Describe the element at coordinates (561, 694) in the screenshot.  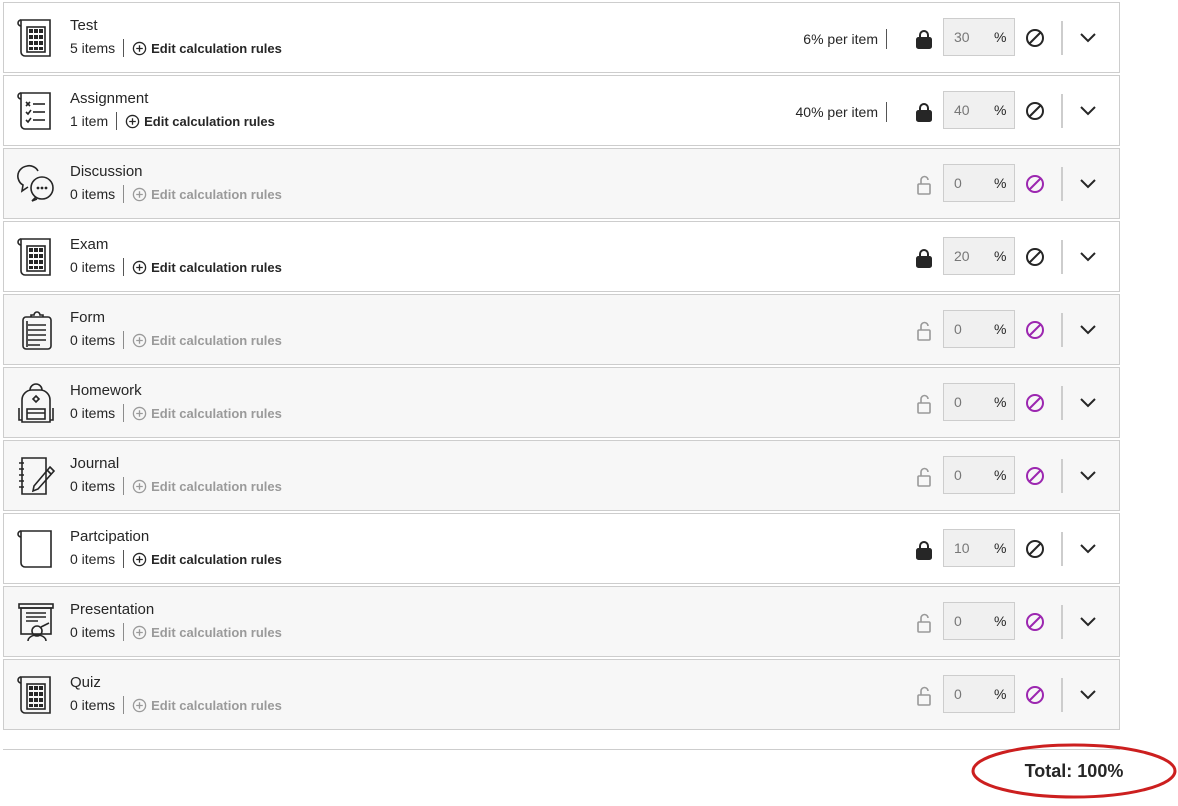
I see `category-row: Quiz 0 items Edit calculation rules%` at that location.